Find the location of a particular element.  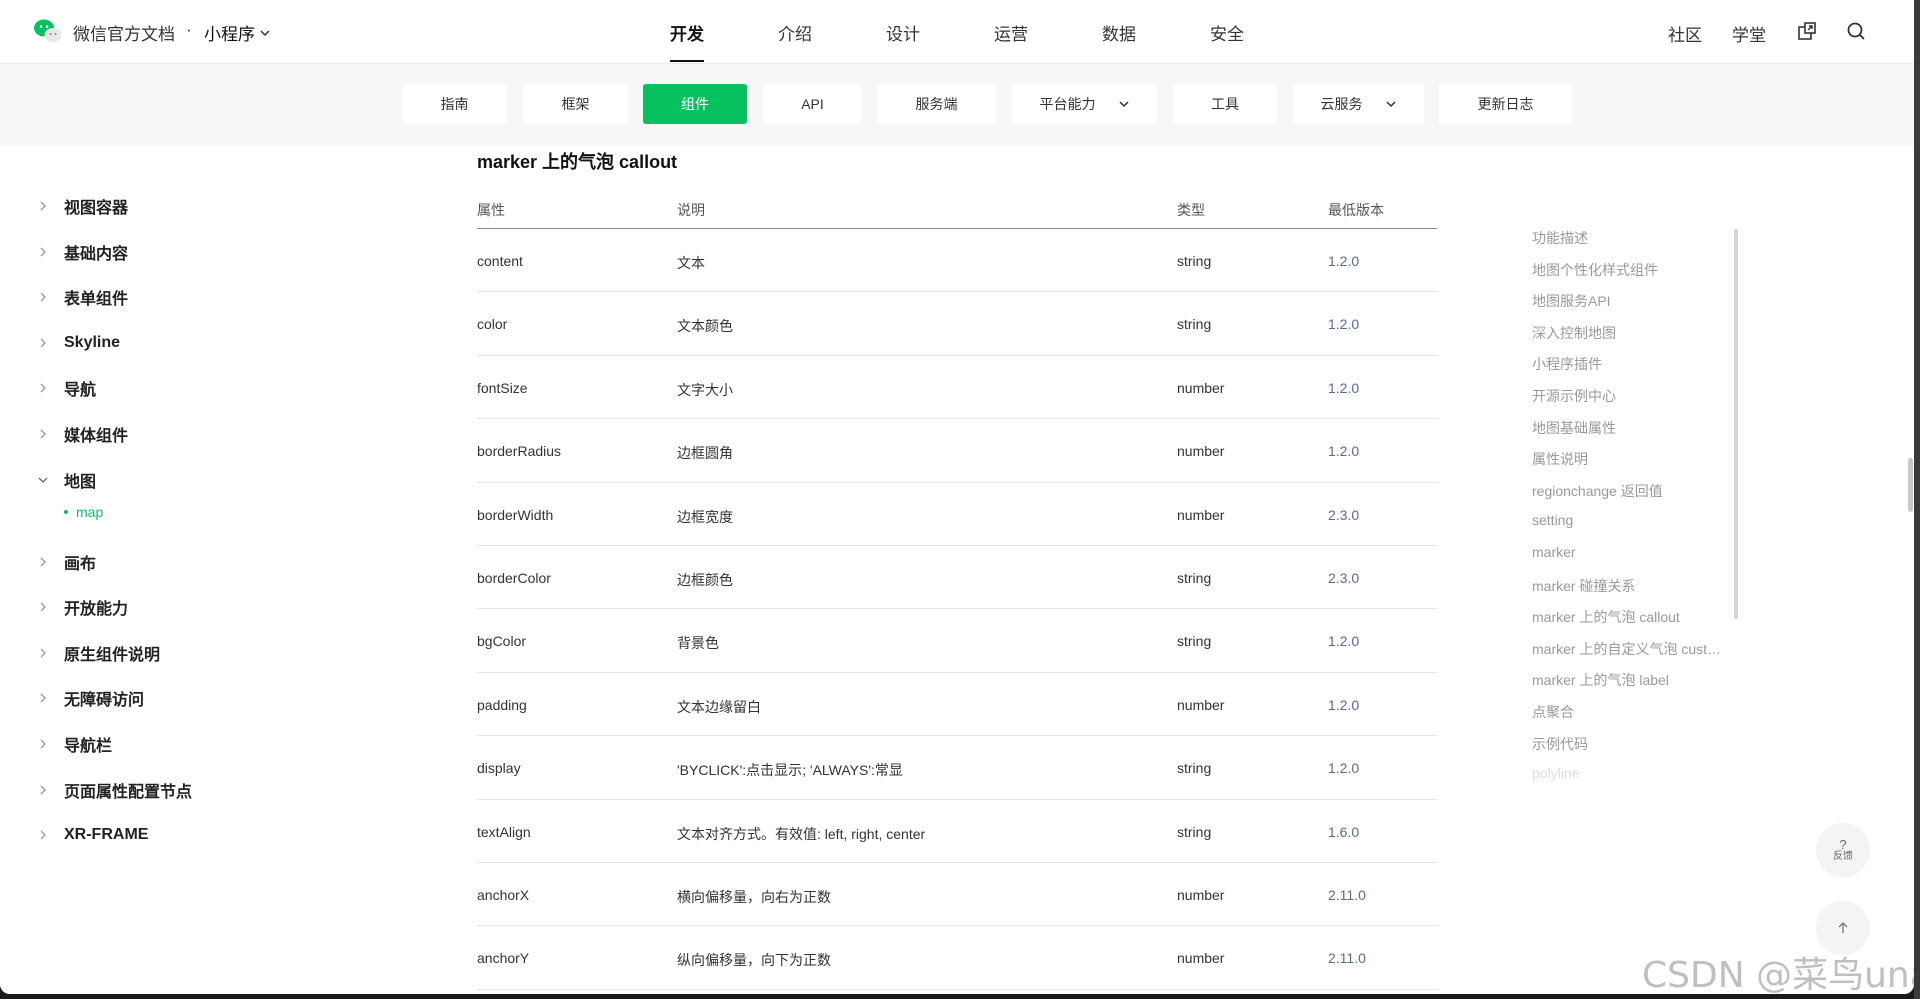

header-cell: 属性 is located at coordinates (491, 210).